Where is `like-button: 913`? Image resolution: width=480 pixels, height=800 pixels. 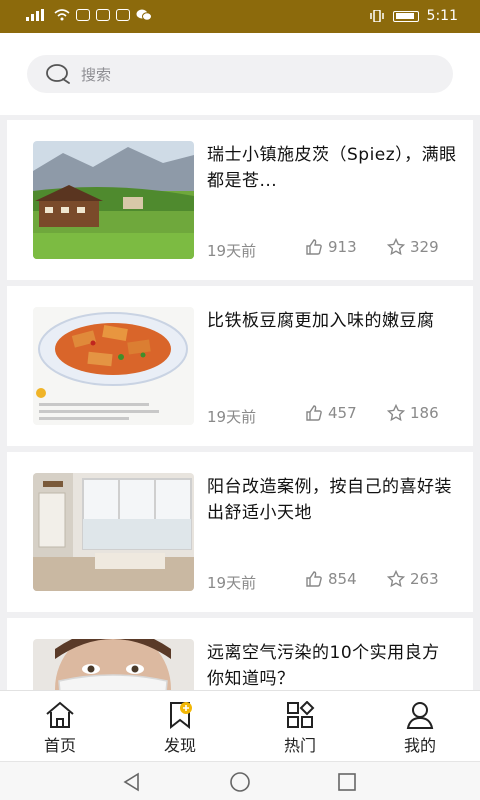
like-button: 913 is located at coordinates (331, 247).